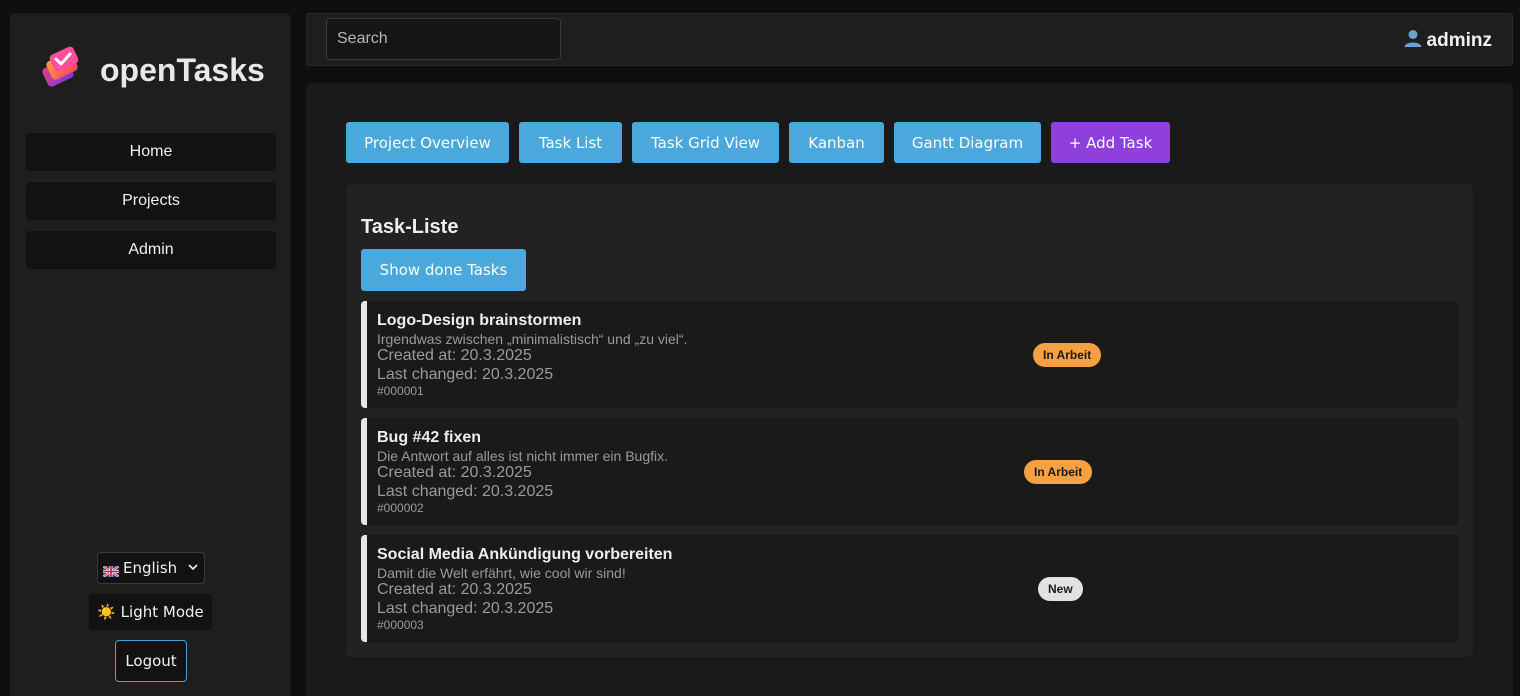  What do you see at coordinates (443, 270) in the screenshot?
I see `show-done-tasks-button: Show done Tasks` at bounding box center [443, 270].